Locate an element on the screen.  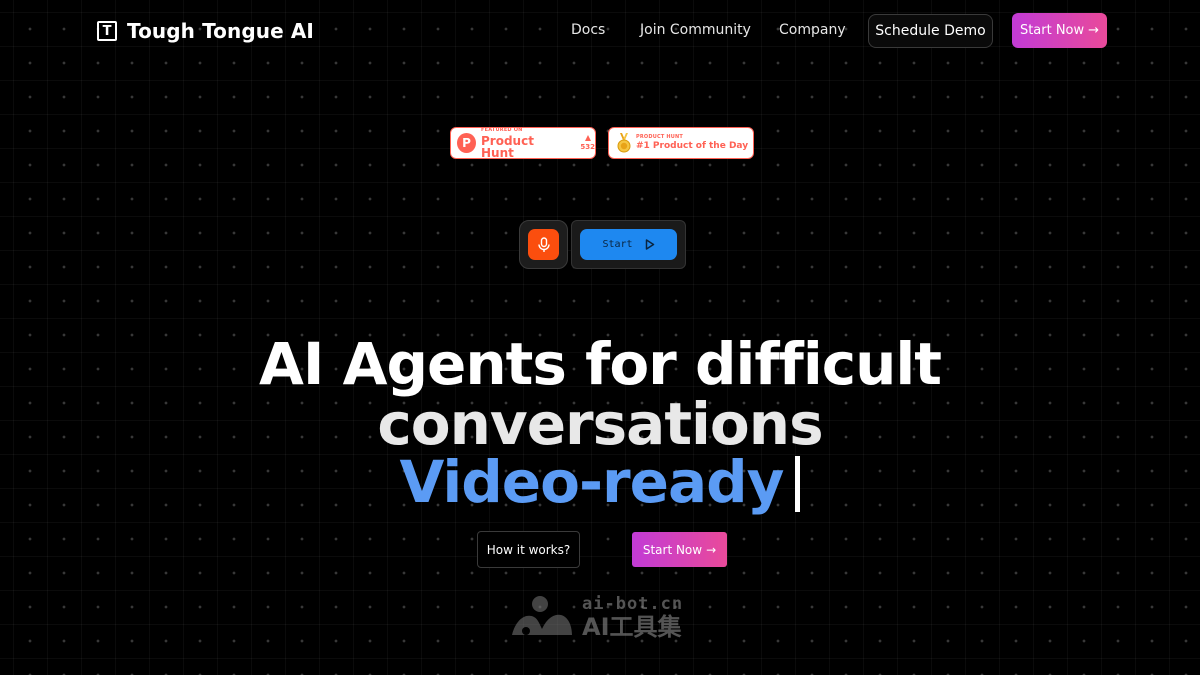
watermark-logo-icon is located at coordinates (542, 615).